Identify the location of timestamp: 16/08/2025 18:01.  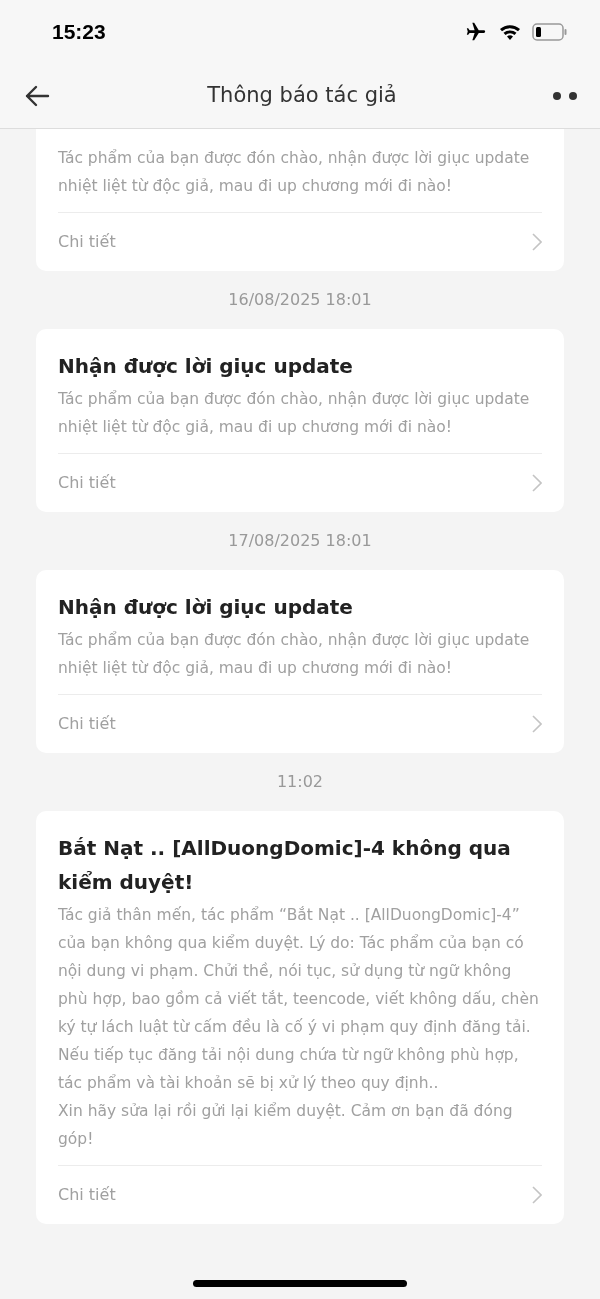
(300, 300).